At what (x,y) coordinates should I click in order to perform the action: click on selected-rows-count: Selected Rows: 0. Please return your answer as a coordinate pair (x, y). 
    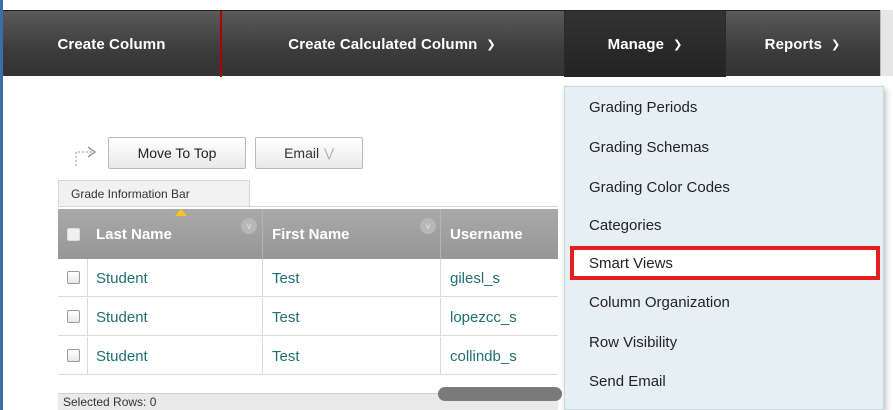
    Looking at the image, I should click on (110, 402).